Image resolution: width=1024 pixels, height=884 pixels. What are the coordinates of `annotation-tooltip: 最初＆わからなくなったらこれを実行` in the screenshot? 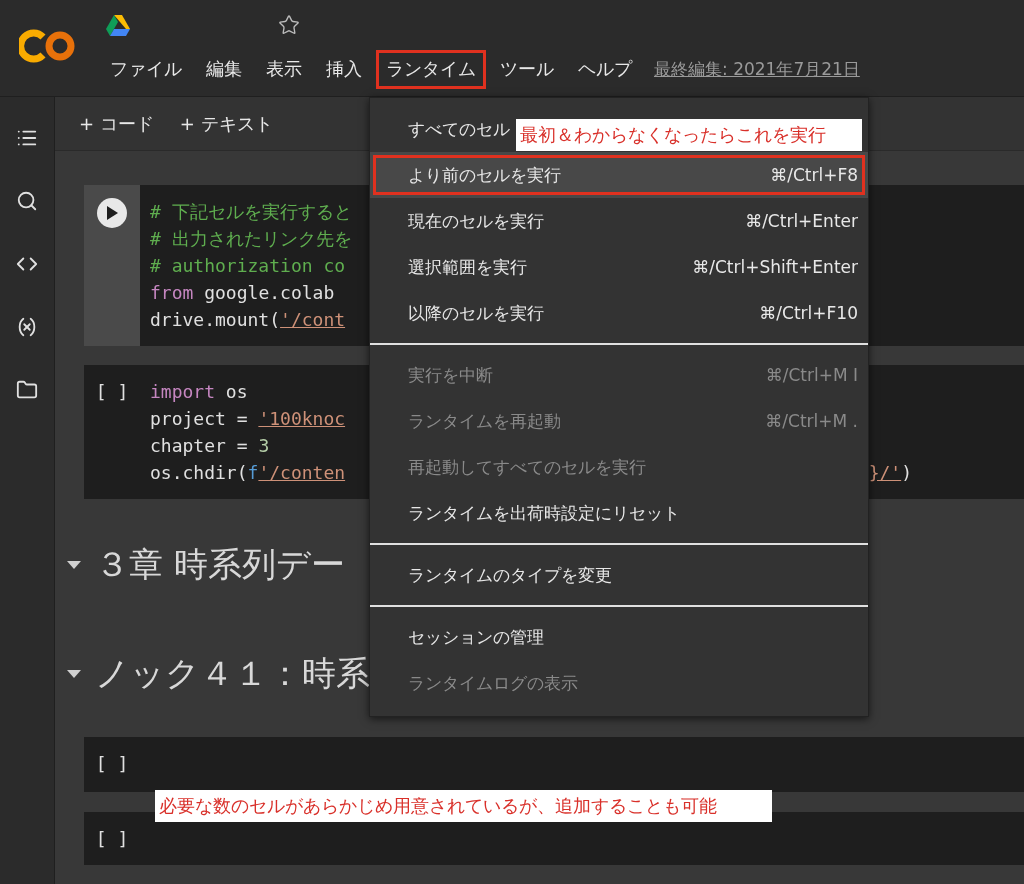 It's located at (689, 135).